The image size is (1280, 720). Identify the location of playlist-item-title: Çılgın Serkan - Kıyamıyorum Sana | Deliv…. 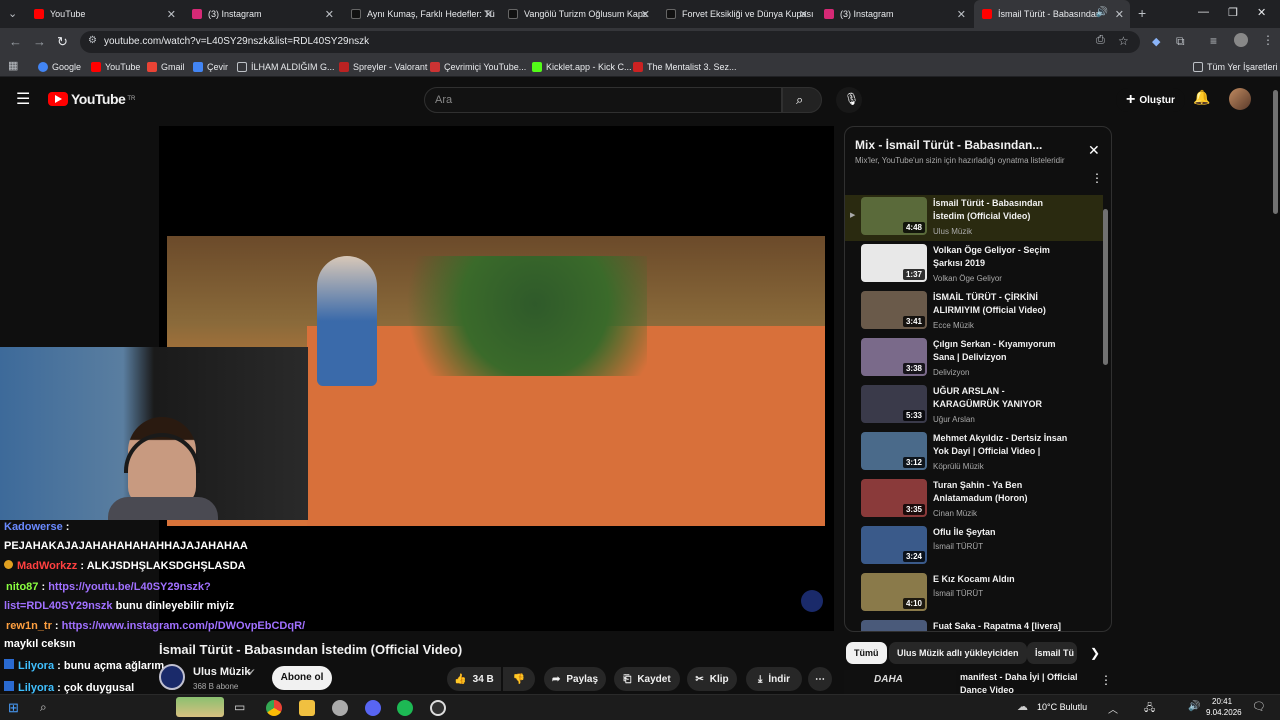
(1003, 351).